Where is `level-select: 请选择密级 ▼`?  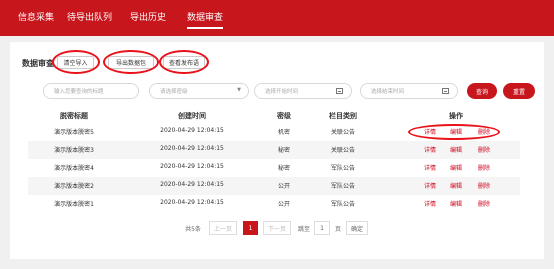 level-select: 请选择密级 ▼ is located at coordinates (199, 91).